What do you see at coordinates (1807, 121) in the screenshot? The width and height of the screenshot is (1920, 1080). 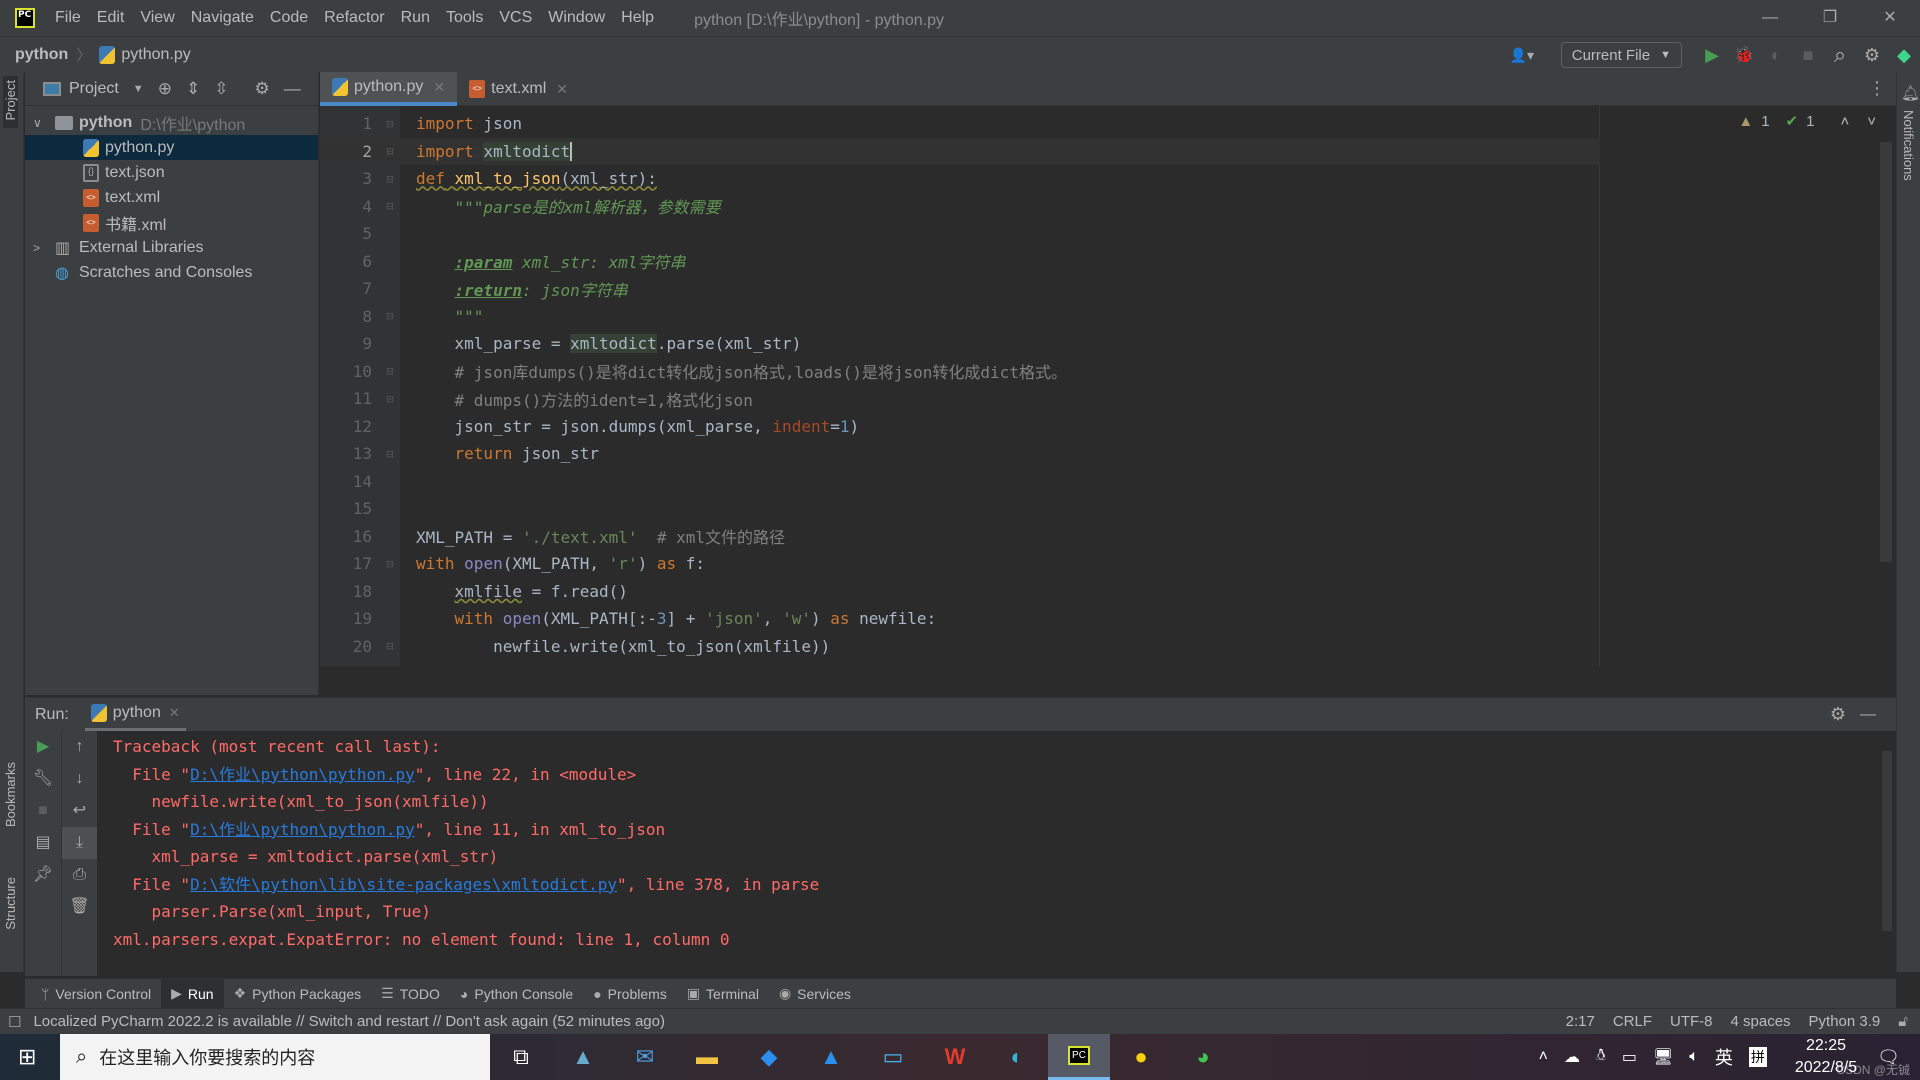 I see `inspection-widget: ▲ 1 ✔ 1 ˄ ˅` at bounding box center [1807, 121].